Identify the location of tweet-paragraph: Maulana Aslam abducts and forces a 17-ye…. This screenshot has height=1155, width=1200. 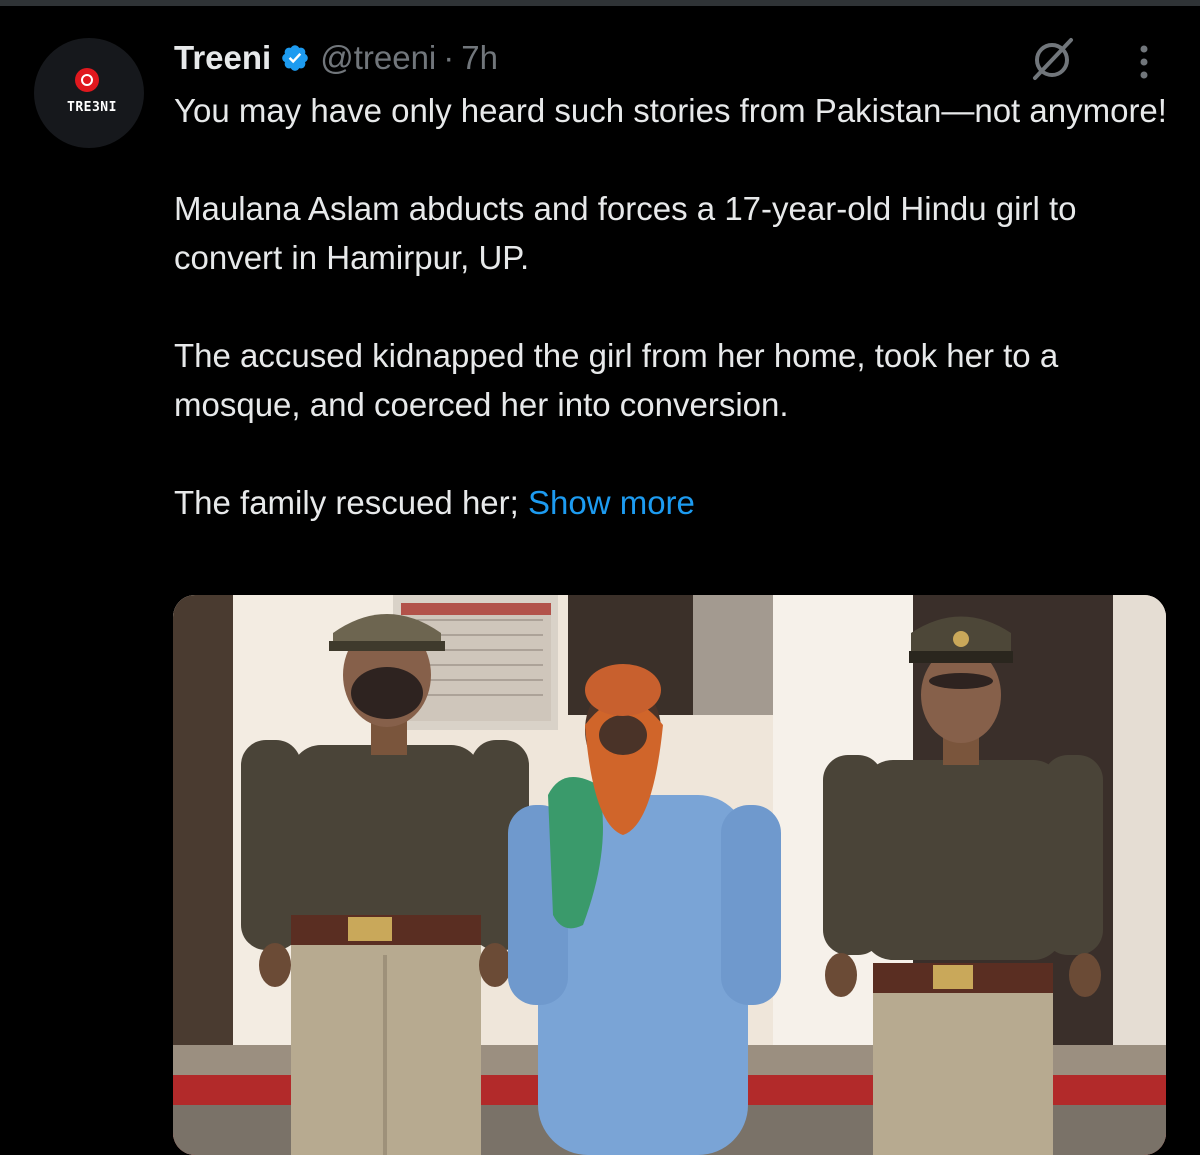
(625, 233).